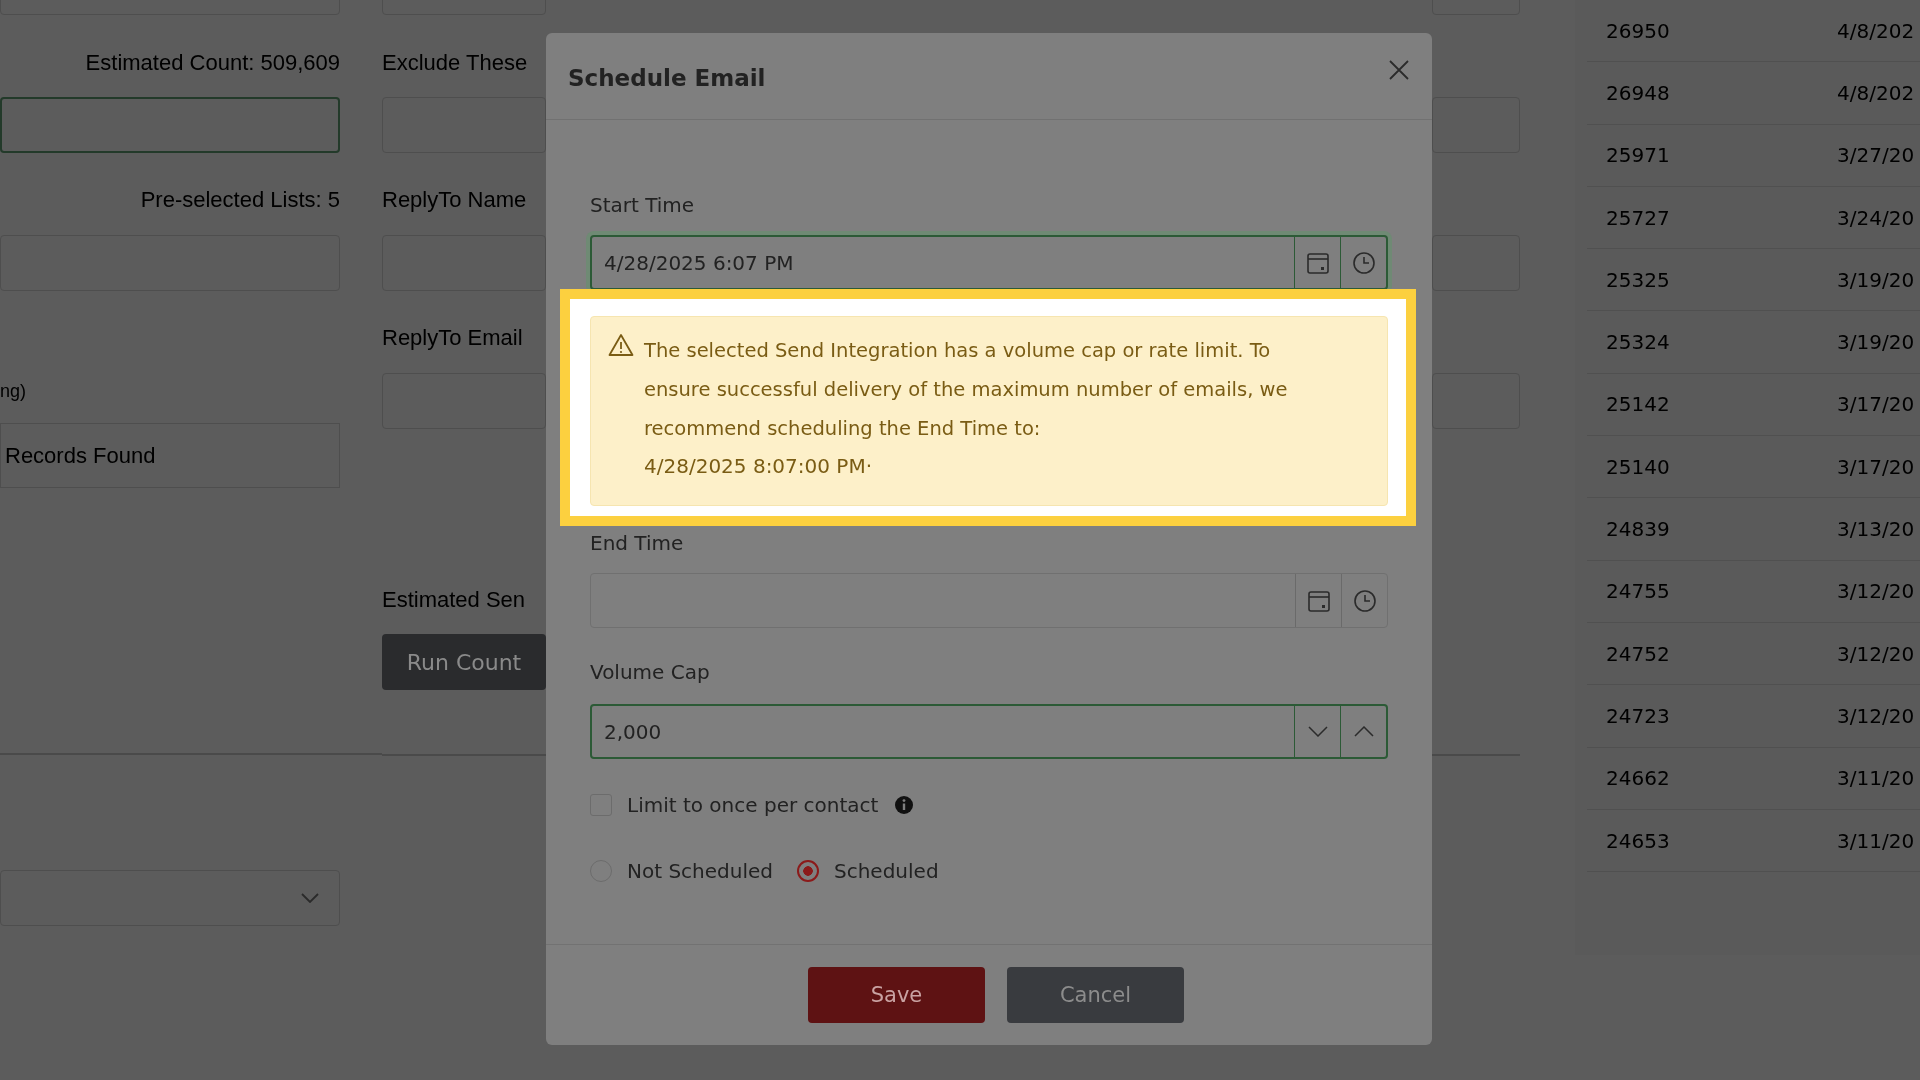 Image resolution: width=1920 pixels, height=1080 pixels. I want to click on table-cell-text: 25142, so click(1638, 404).